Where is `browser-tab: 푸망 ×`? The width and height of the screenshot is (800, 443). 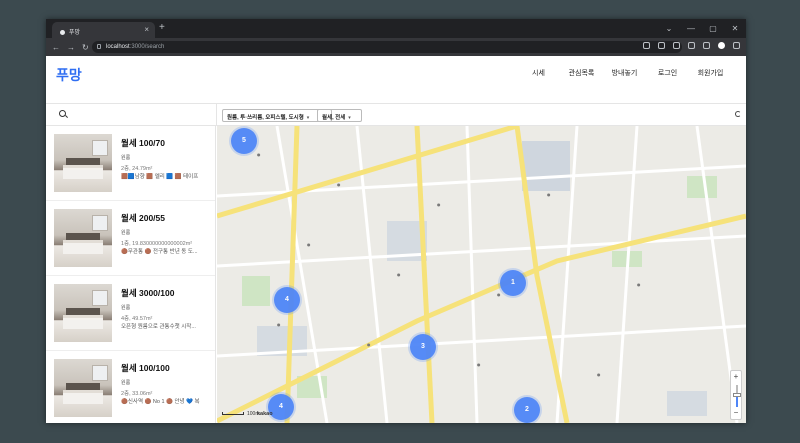
browser-tab: 푸망 × is located at coordinates (103, 30).